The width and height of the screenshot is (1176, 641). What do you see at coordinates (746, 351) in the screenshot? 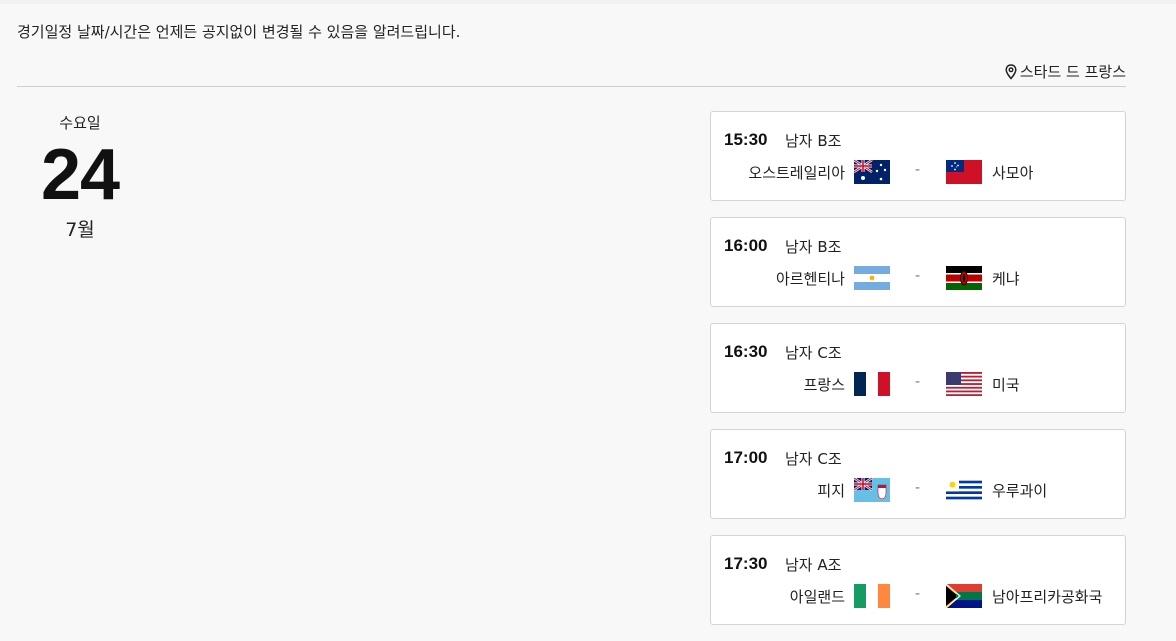
I see `match-time: 16:30` at bounding box center [746, 351].